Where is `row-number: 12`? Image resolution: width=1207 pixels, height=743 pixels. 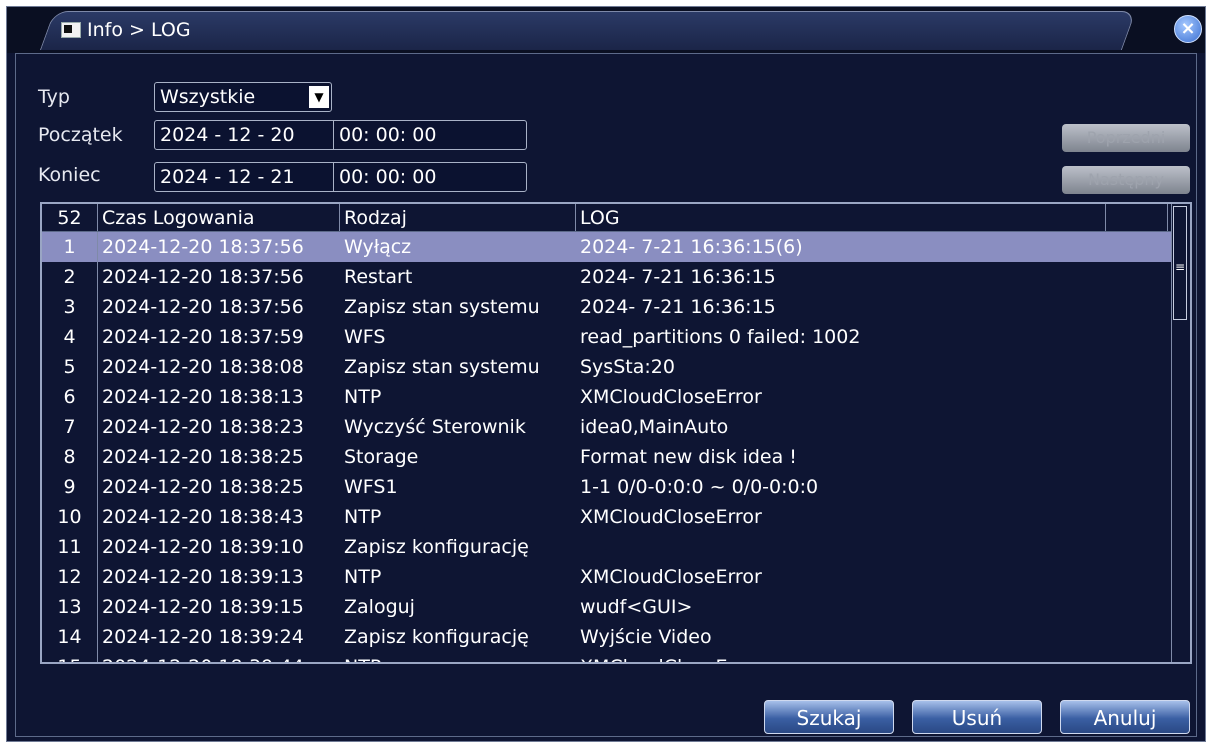
row-number: 12 is located at coordinates (70, 577).